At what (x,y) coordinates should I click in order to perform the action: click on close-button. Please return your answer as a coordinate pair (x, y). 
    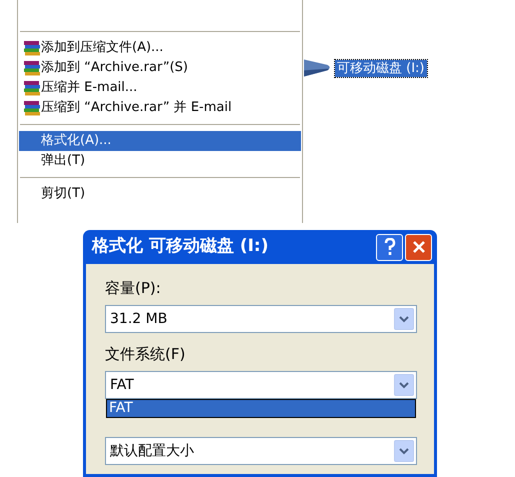
    Looking at the image, I should click on (418, 247).